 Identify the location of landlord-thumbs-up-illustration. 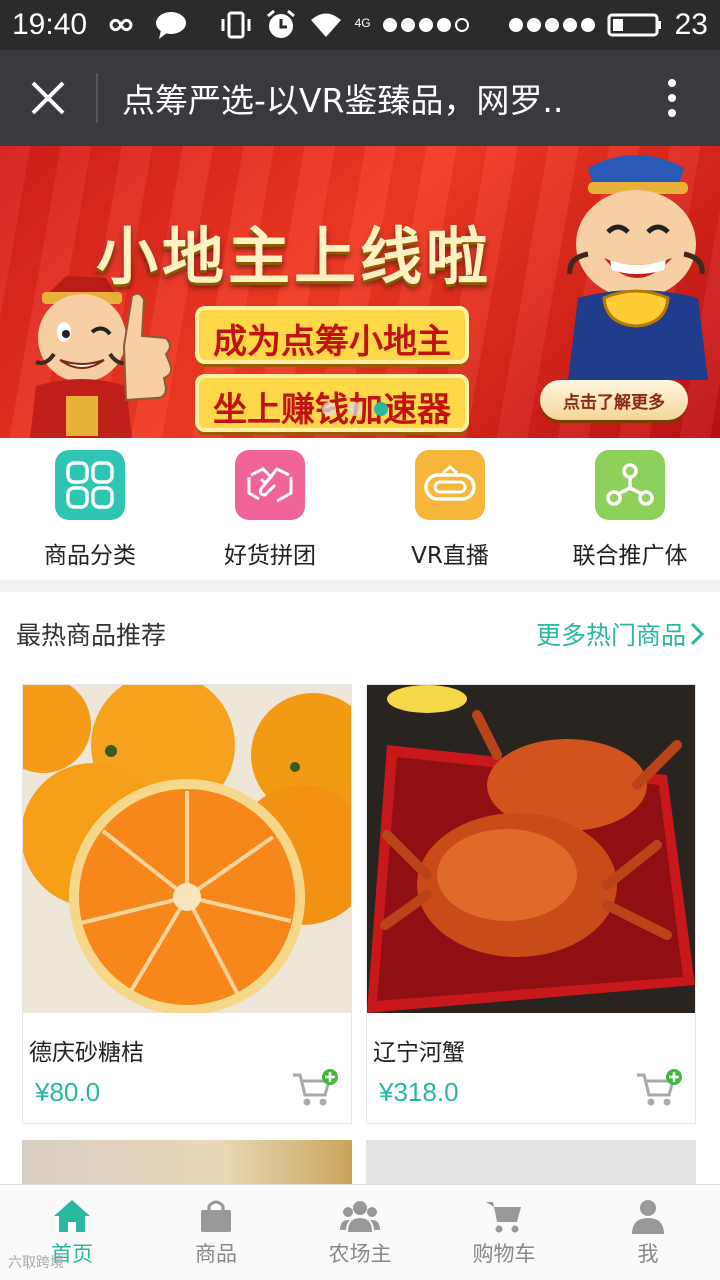
(101, 357).